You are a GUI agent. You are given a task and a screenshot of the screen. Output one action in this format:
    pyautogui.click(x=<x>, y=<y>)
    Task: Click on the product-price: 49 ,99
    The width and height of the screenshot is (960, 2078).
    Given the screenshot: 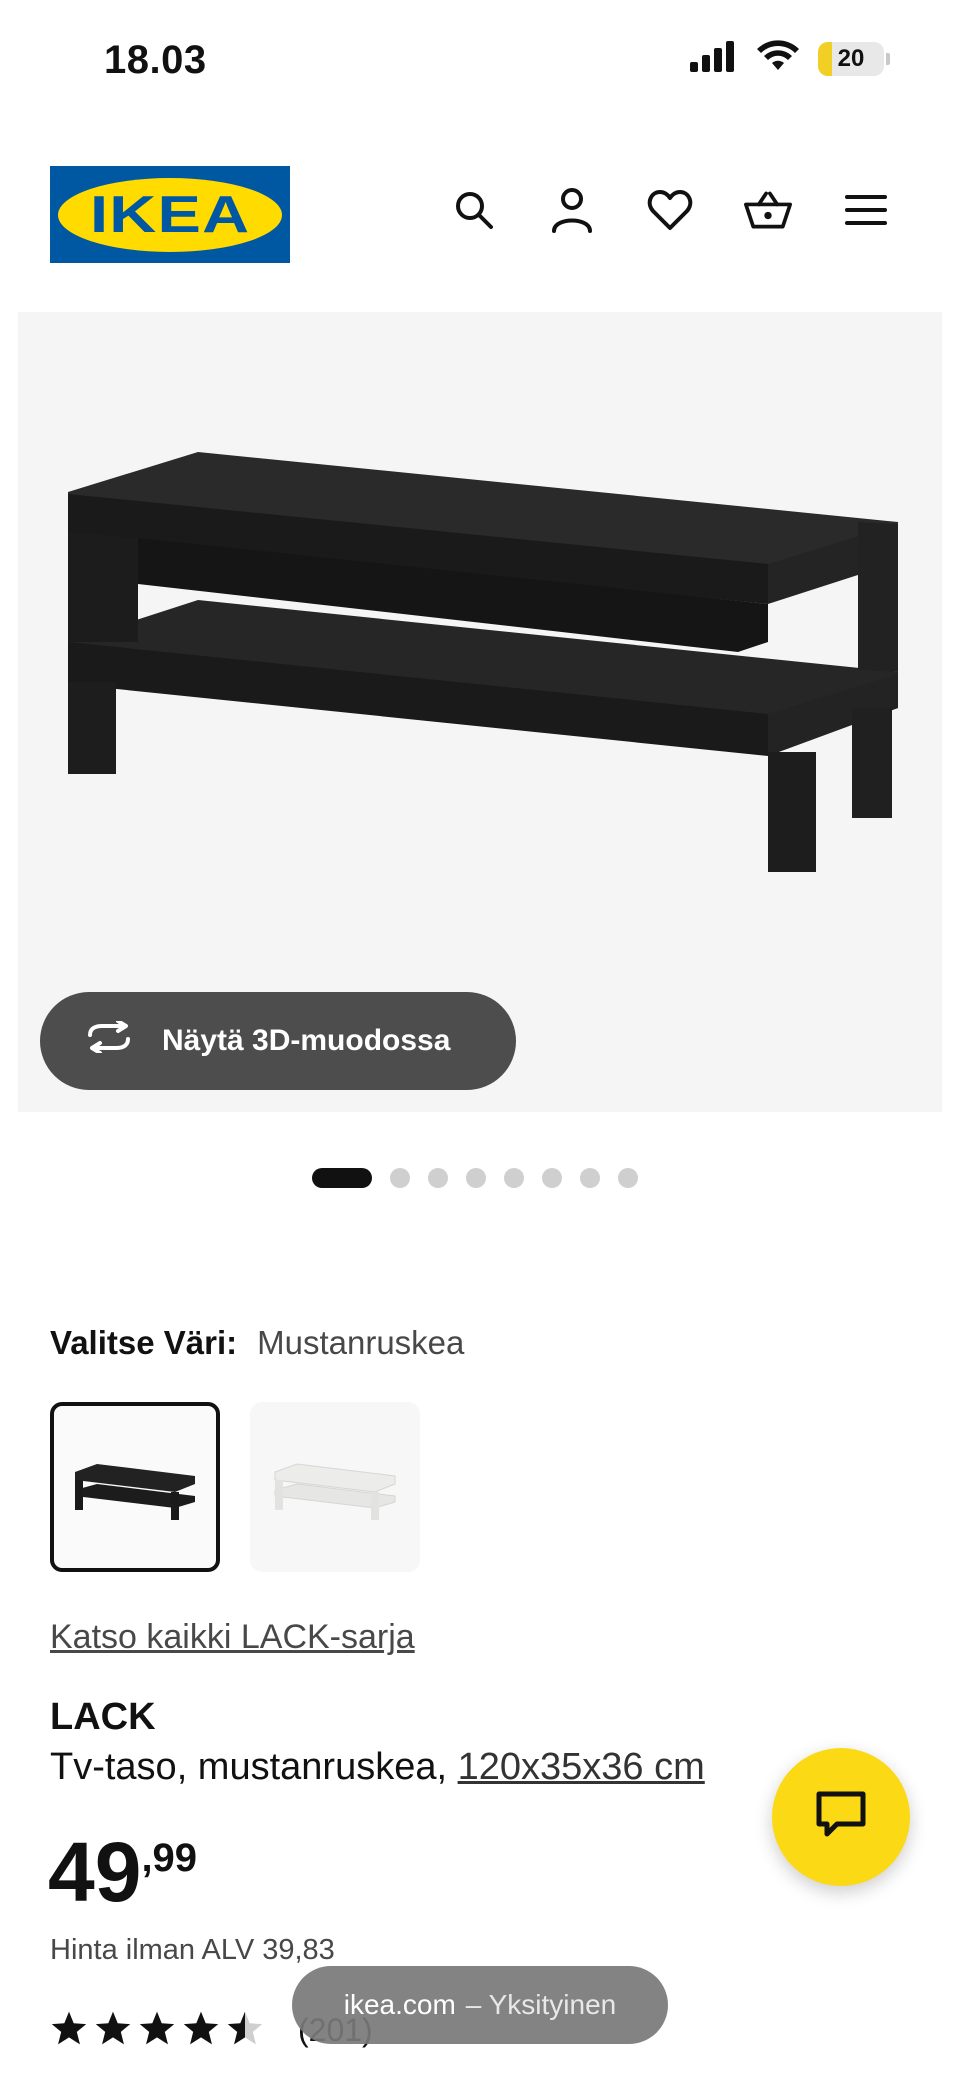 What is the action you would take?
    pyautogui.click(x=122, y=1872)
    